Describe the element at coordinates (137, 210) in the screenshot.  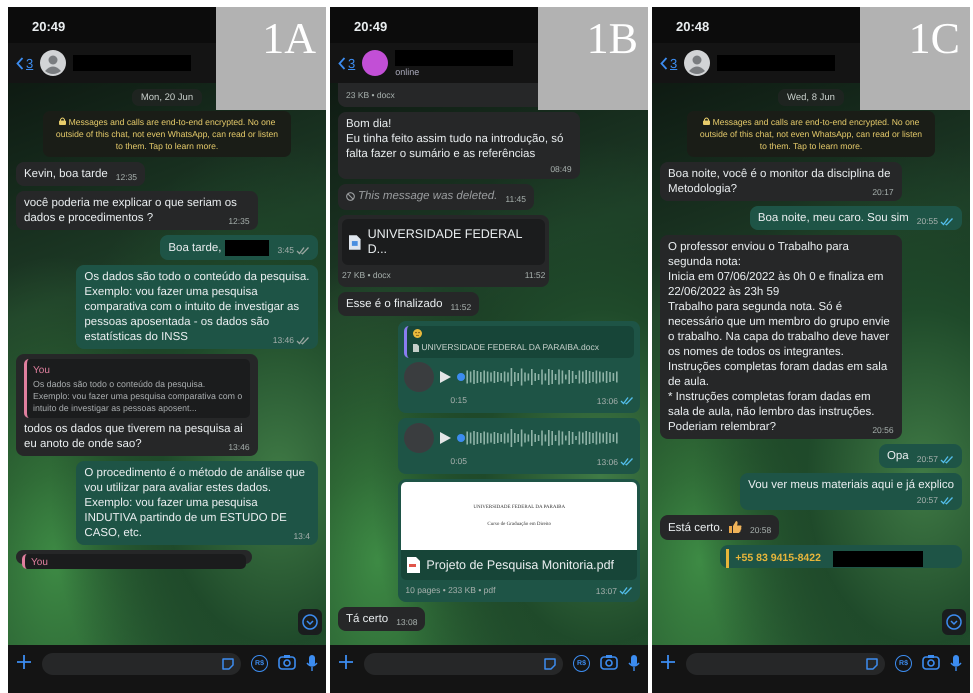
I see `incoming-message: você poderia me explicar o que seriam os dados e procedimentos ? 12:35` at that location.